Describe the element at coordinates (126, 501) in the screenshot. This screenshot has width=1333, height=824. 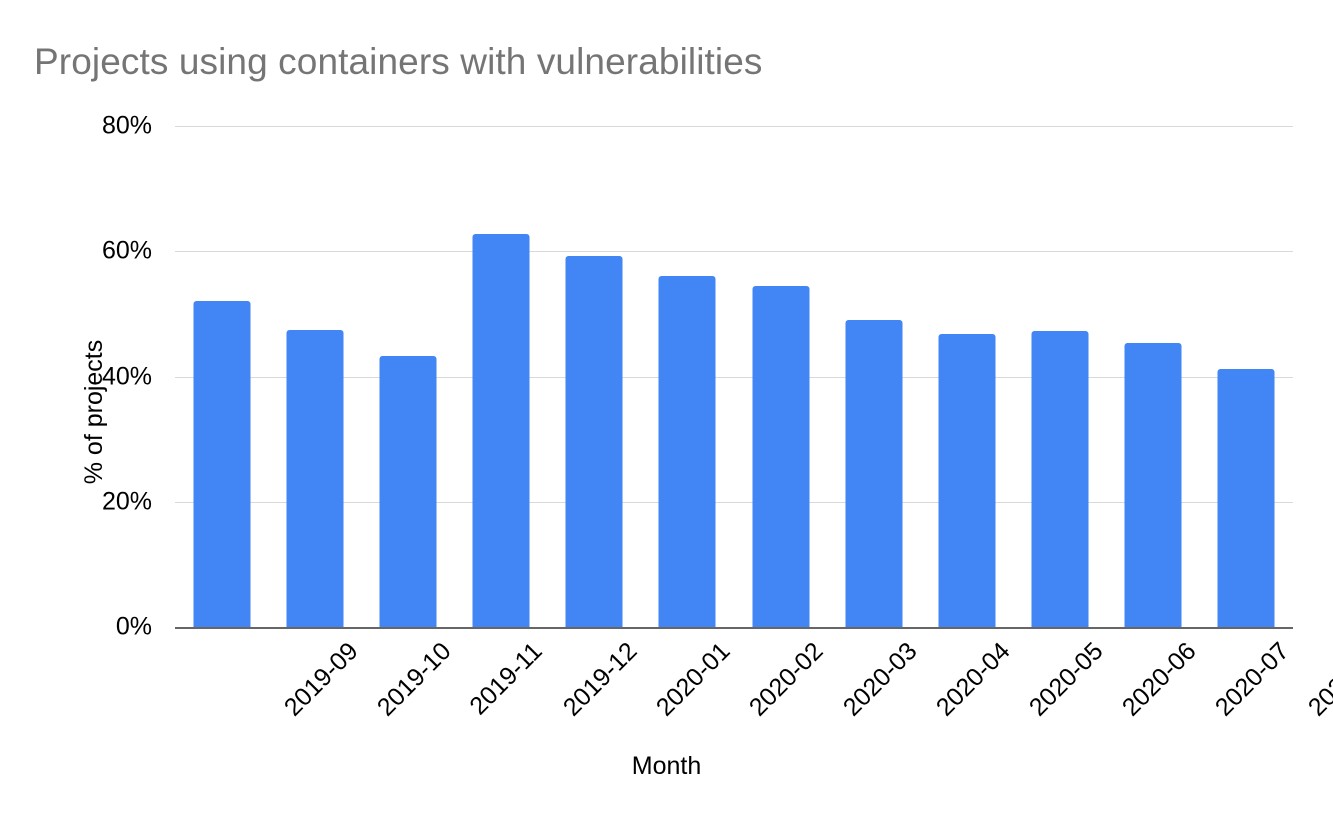
I see `y-axis-tick-label: 20%` at that location.